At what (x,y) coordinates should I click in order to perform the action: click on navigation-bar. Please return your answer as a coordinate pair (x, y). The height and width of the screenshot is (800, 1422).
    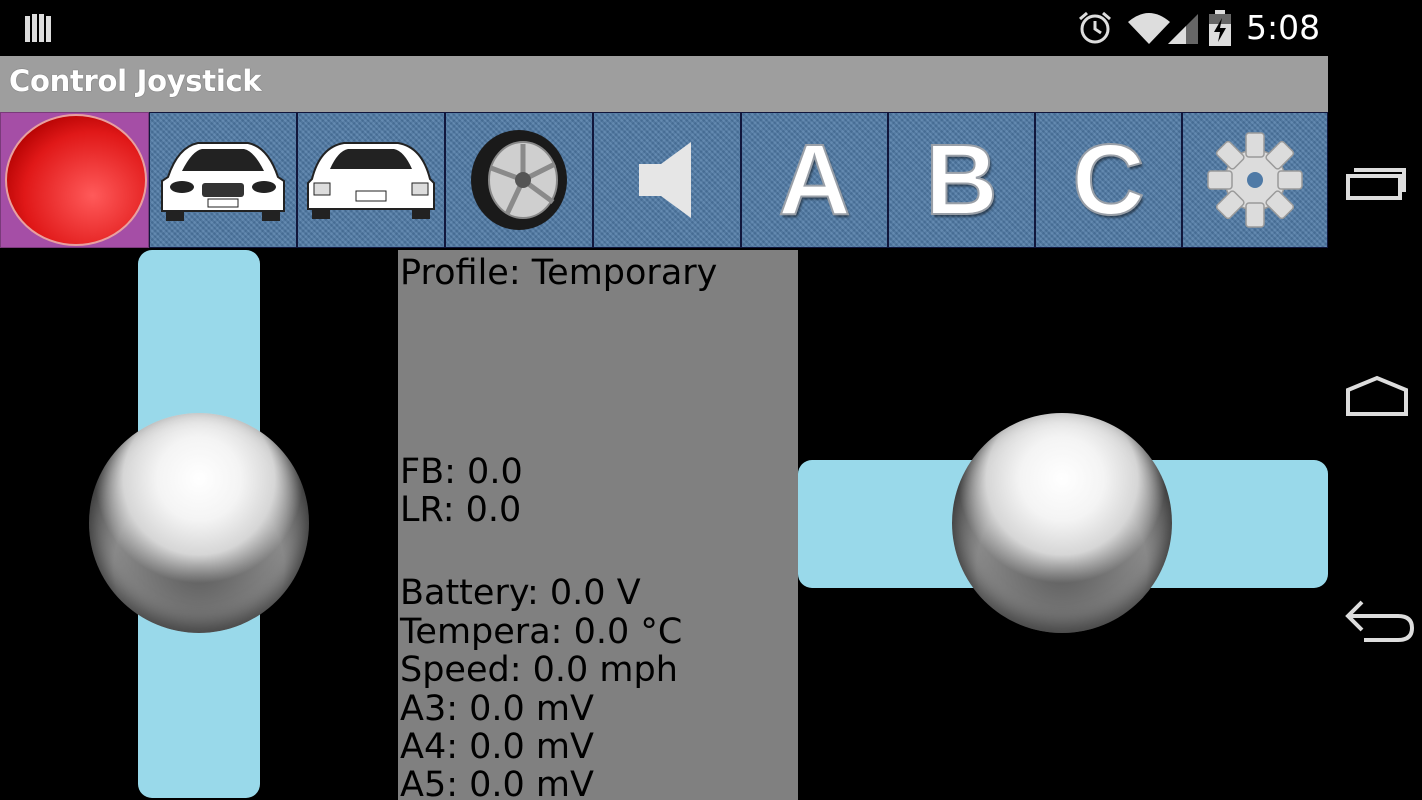
    Looking at the image, I should click on (1375, 428).